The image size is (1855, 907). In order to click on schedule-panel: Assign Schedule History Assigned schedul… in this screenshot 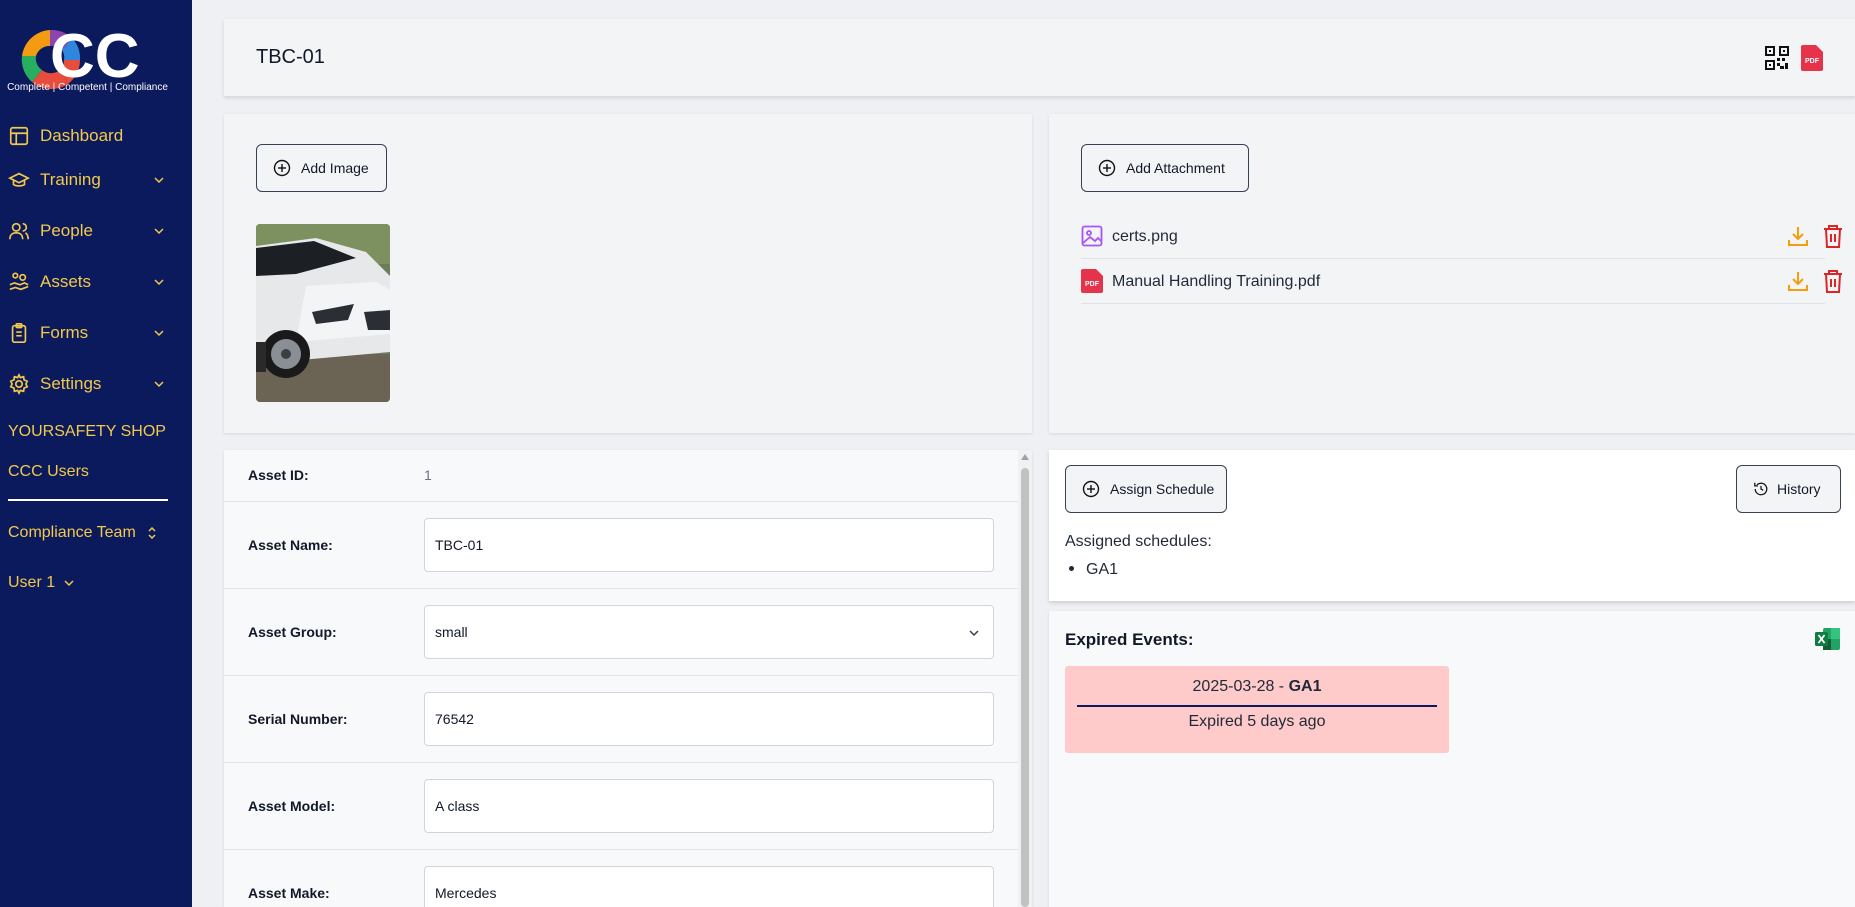, I will do `click(1452, 525)`.